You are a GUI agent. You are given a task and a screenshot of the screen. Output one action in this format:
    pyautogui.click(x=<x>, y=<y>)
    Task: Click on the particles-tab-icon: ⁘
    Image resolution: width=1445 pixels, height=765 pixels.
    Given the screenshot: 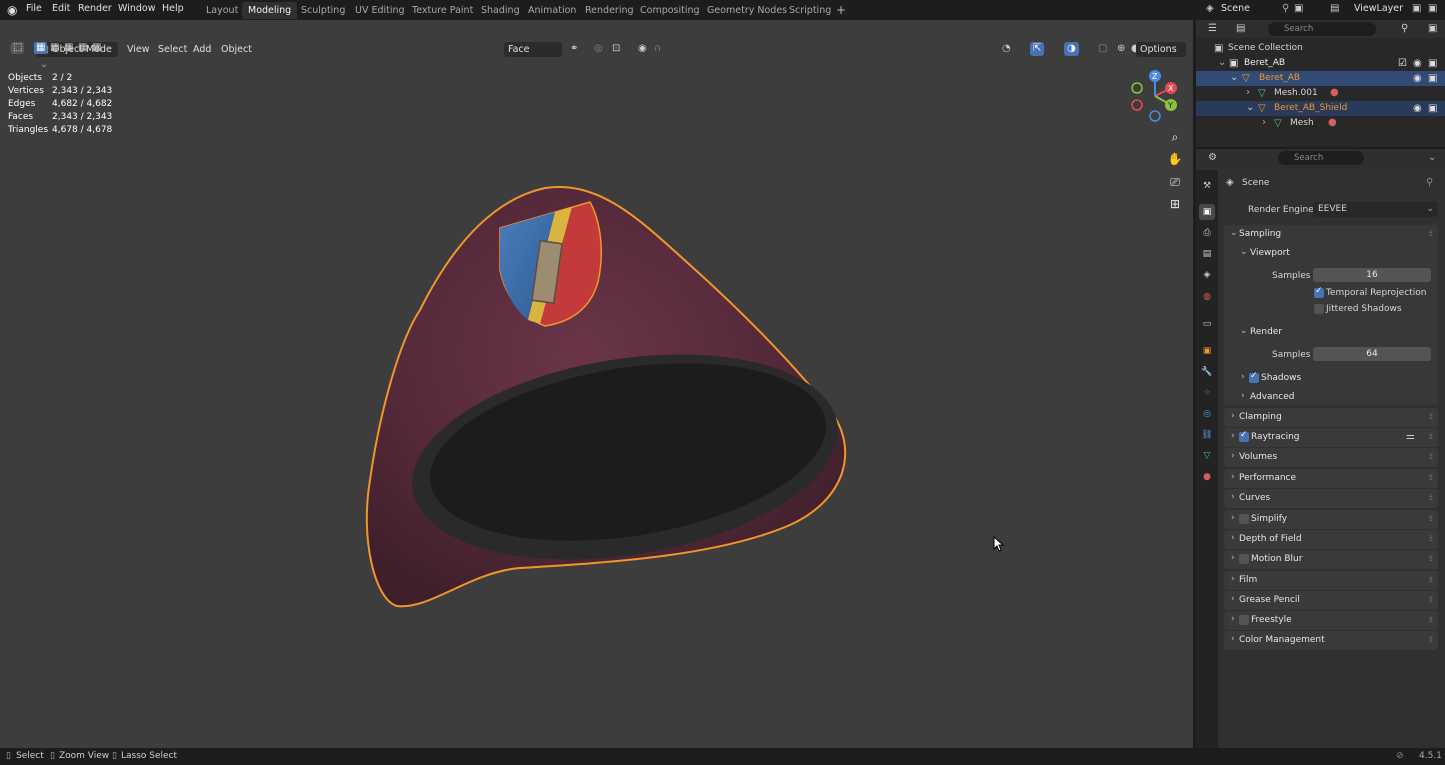 What is the action you would take?
    pyautogui.click(x=1207, y=393)
    